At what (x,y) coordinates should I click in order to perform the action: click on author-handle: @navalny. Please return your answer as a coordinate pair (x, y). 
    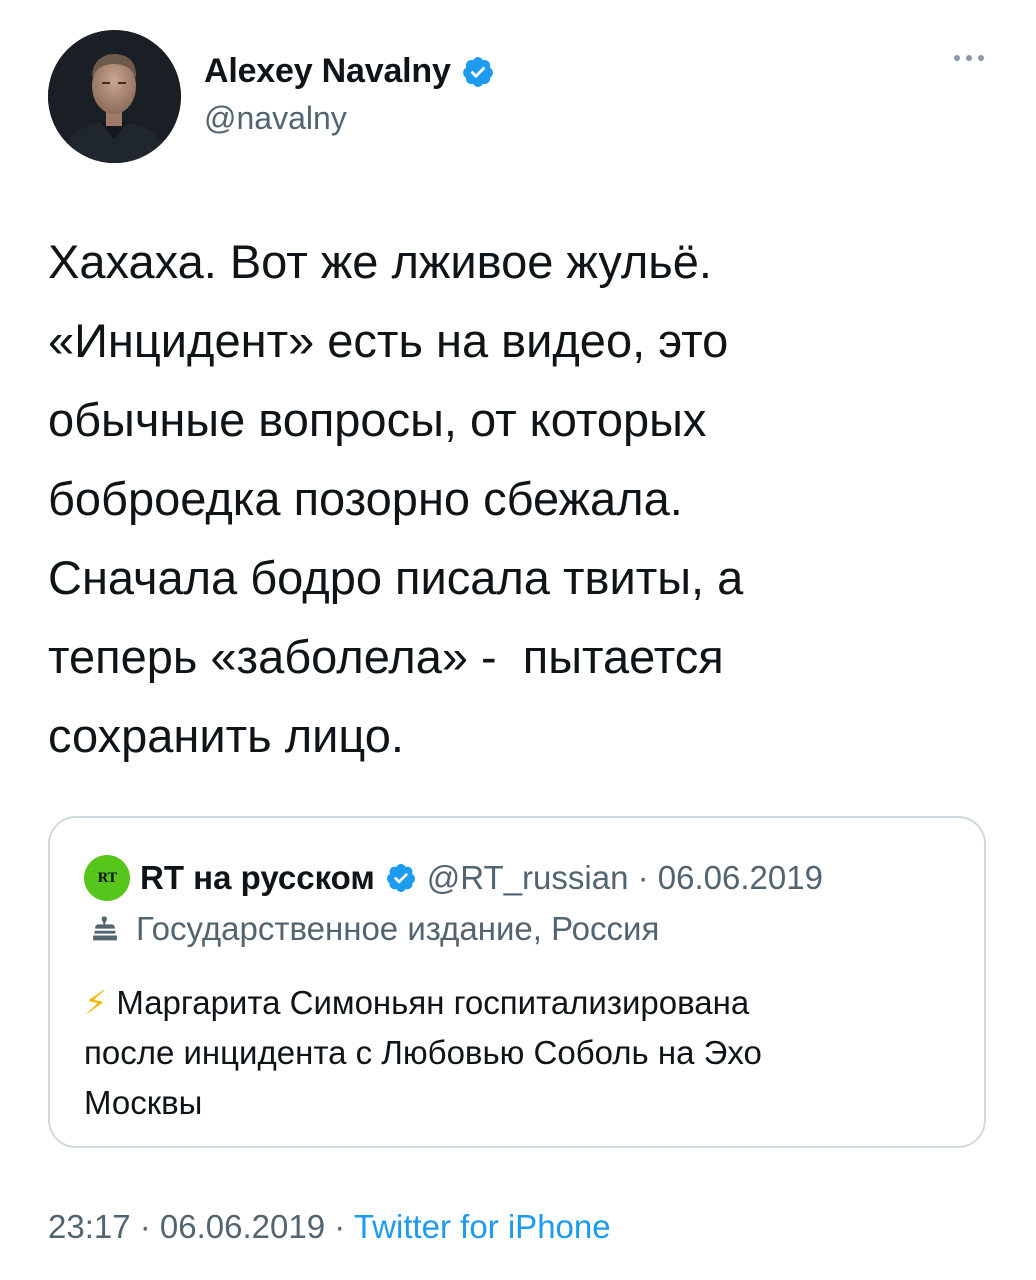
    Looking at the image, I should click on (275, 118).